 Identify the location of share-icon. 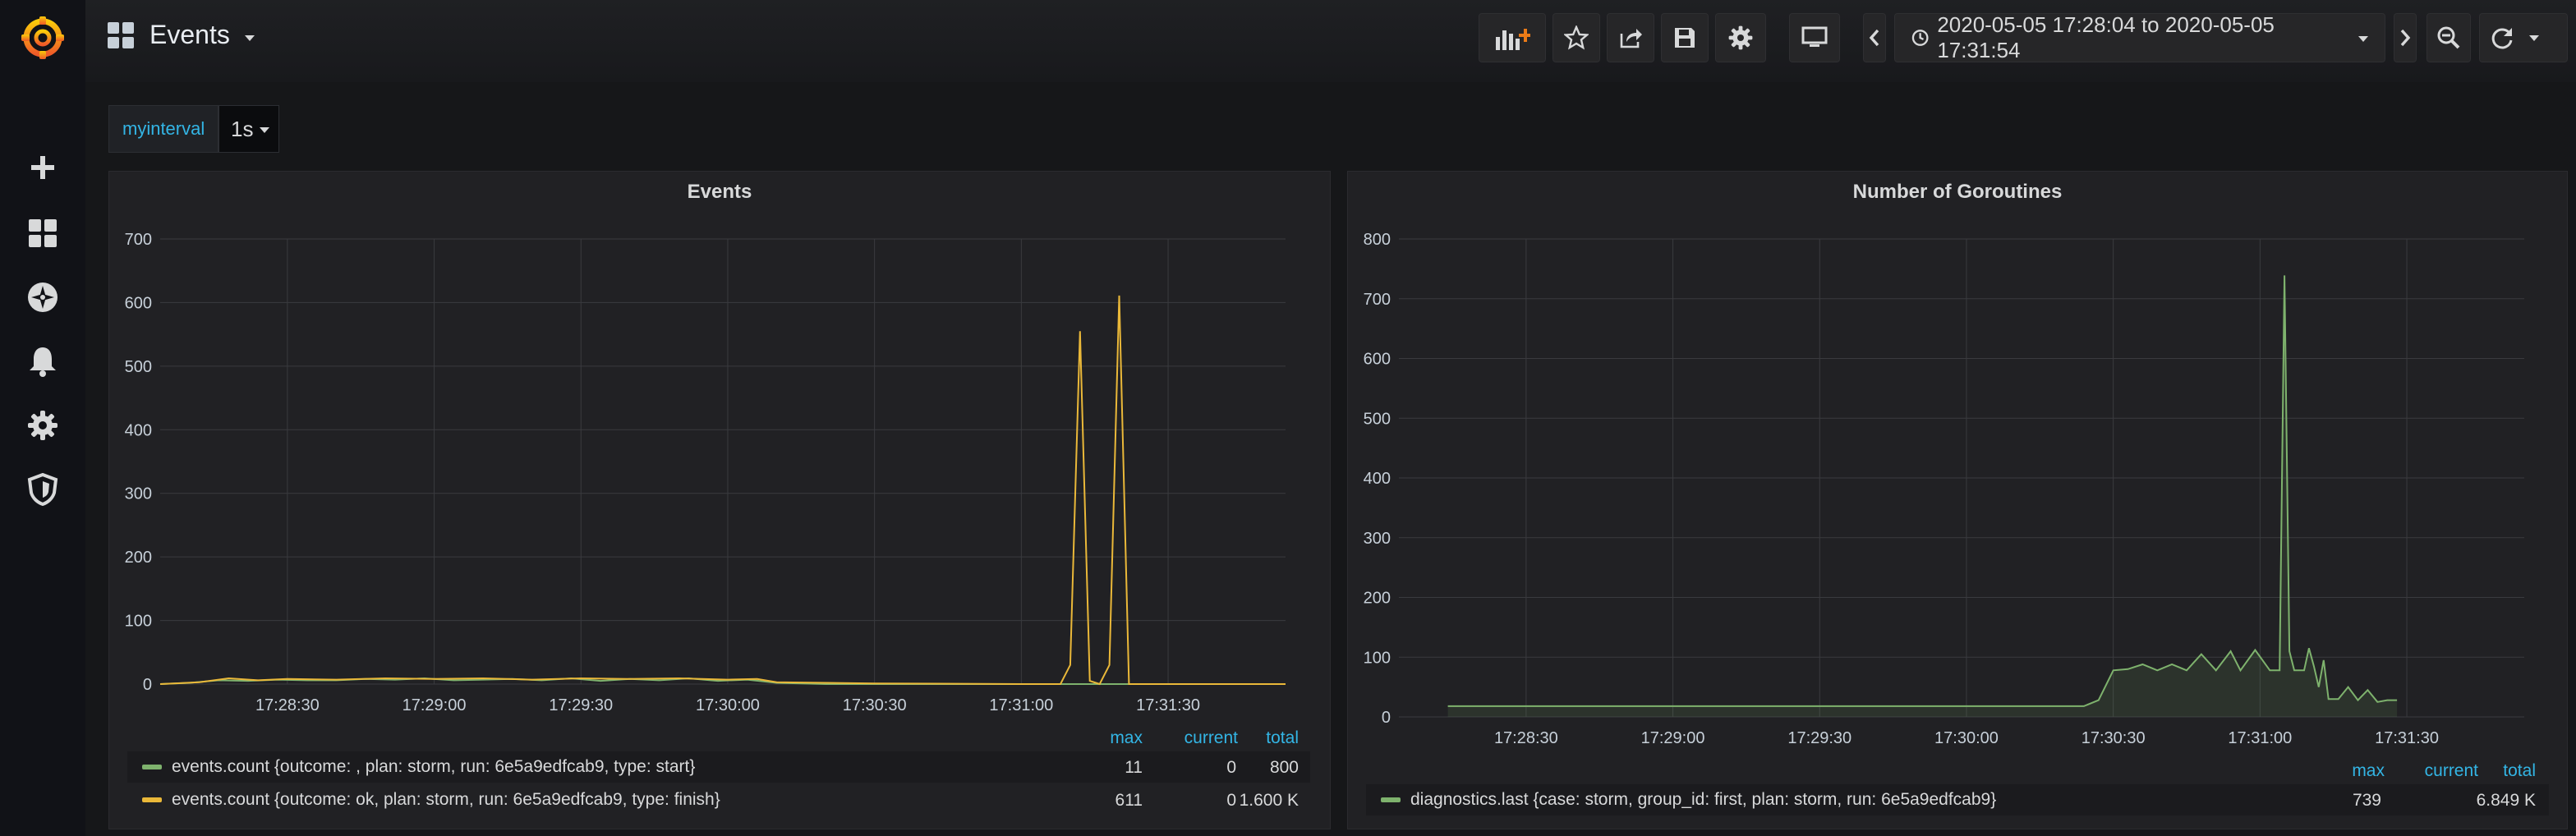
(1631, 38).